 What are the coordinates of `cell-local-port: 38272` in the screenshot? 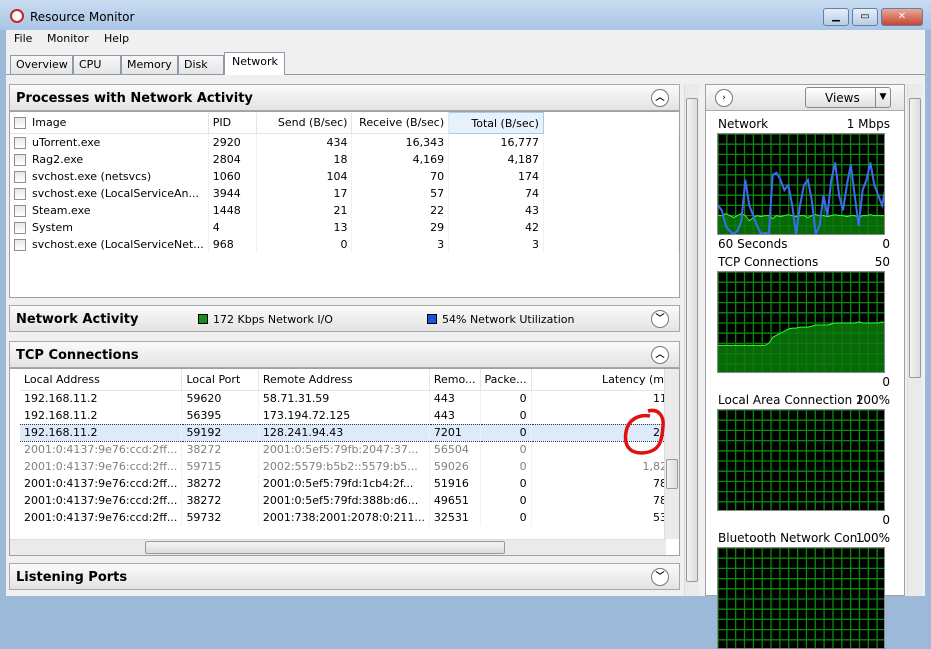 It's located at (220, 449).